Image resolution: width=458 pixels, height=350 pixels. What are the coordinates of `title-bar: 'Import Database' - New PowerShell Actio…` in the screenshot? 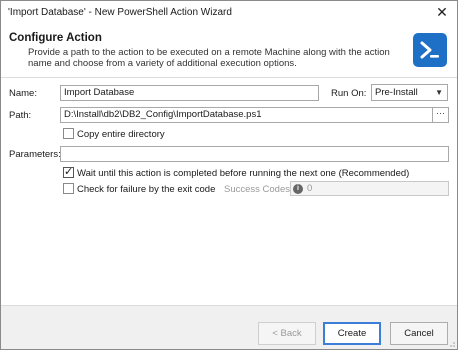 It's located at (229, 12).